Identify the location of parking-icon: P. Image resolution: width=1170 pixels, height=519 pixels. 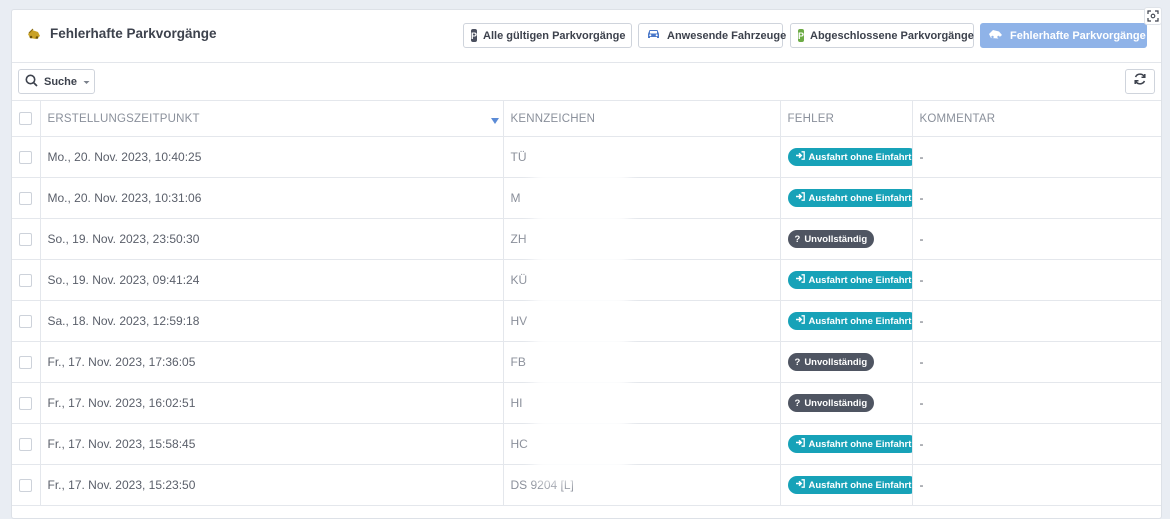
(474, 35).